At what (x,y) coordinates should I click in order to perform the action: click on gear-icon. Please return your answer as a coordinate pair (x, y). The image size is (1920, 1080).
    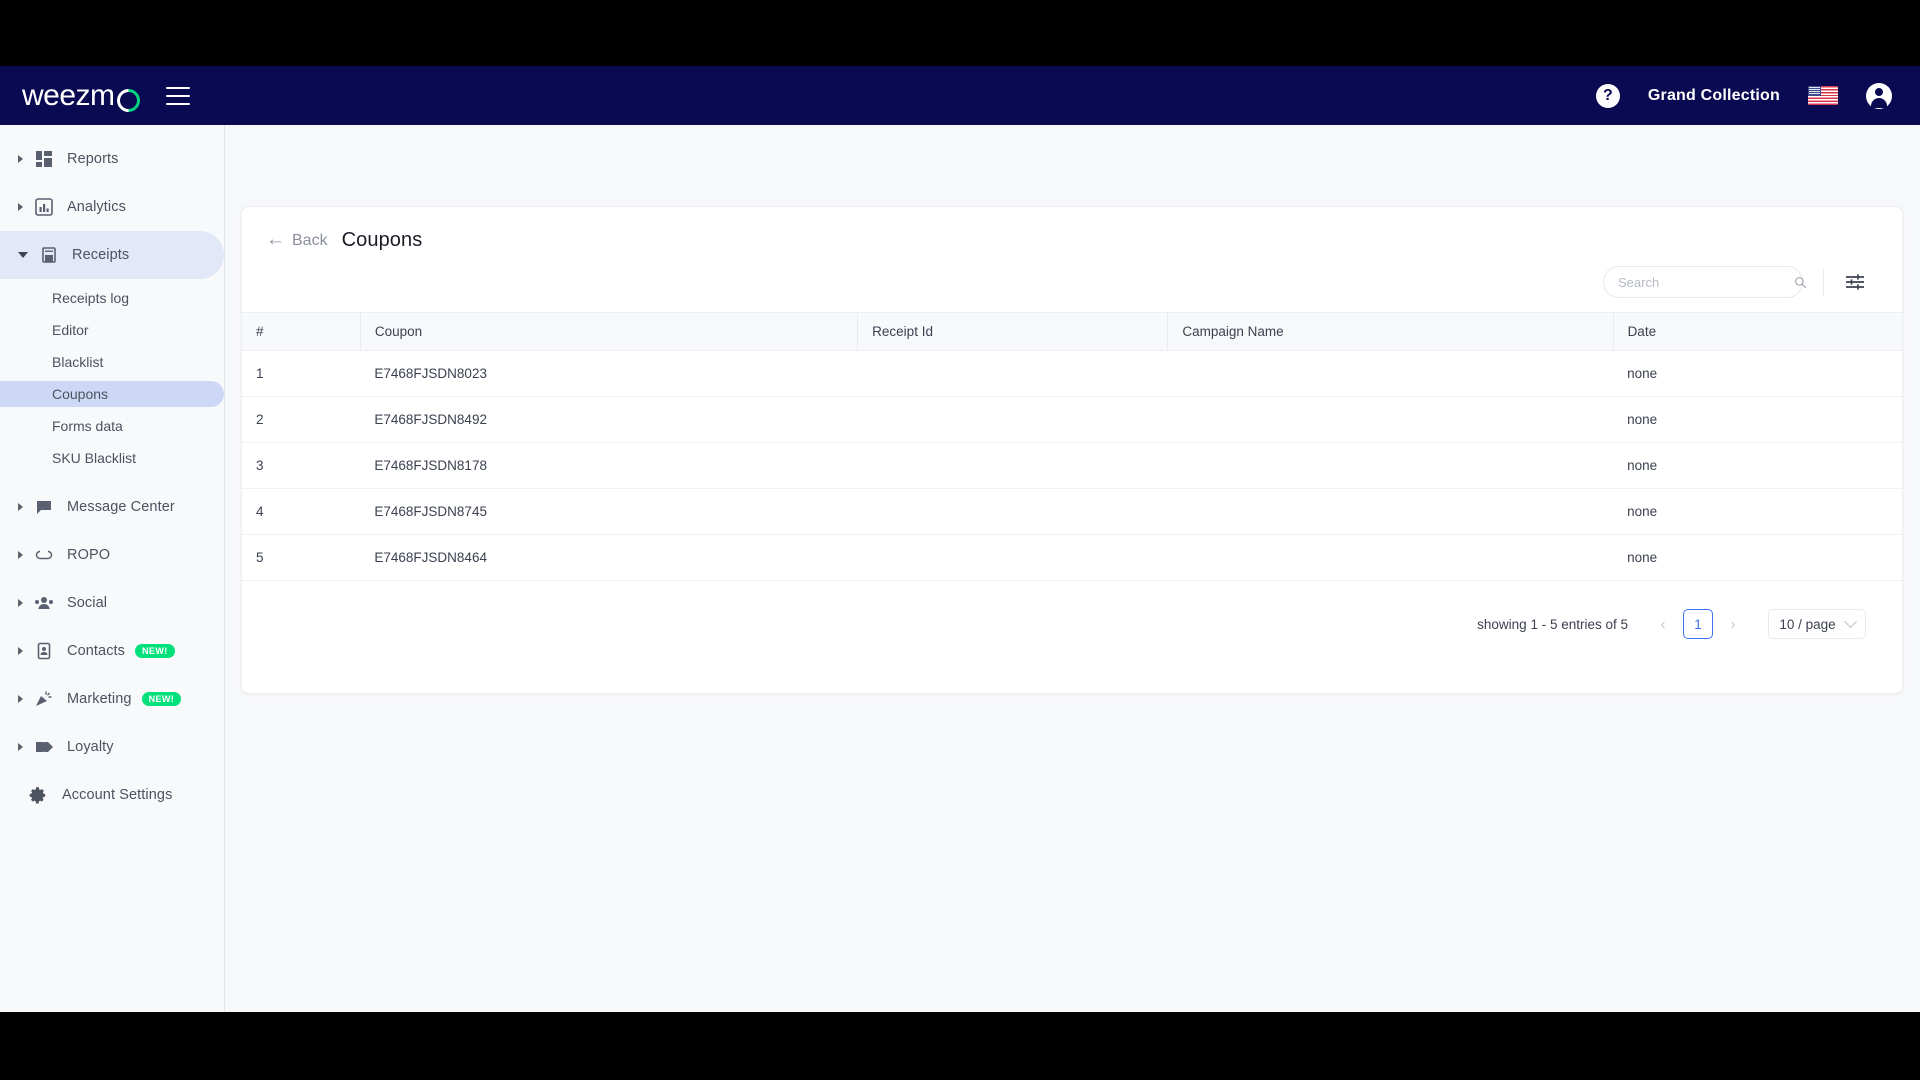
    Looking at the image, I should click on (38, 795).